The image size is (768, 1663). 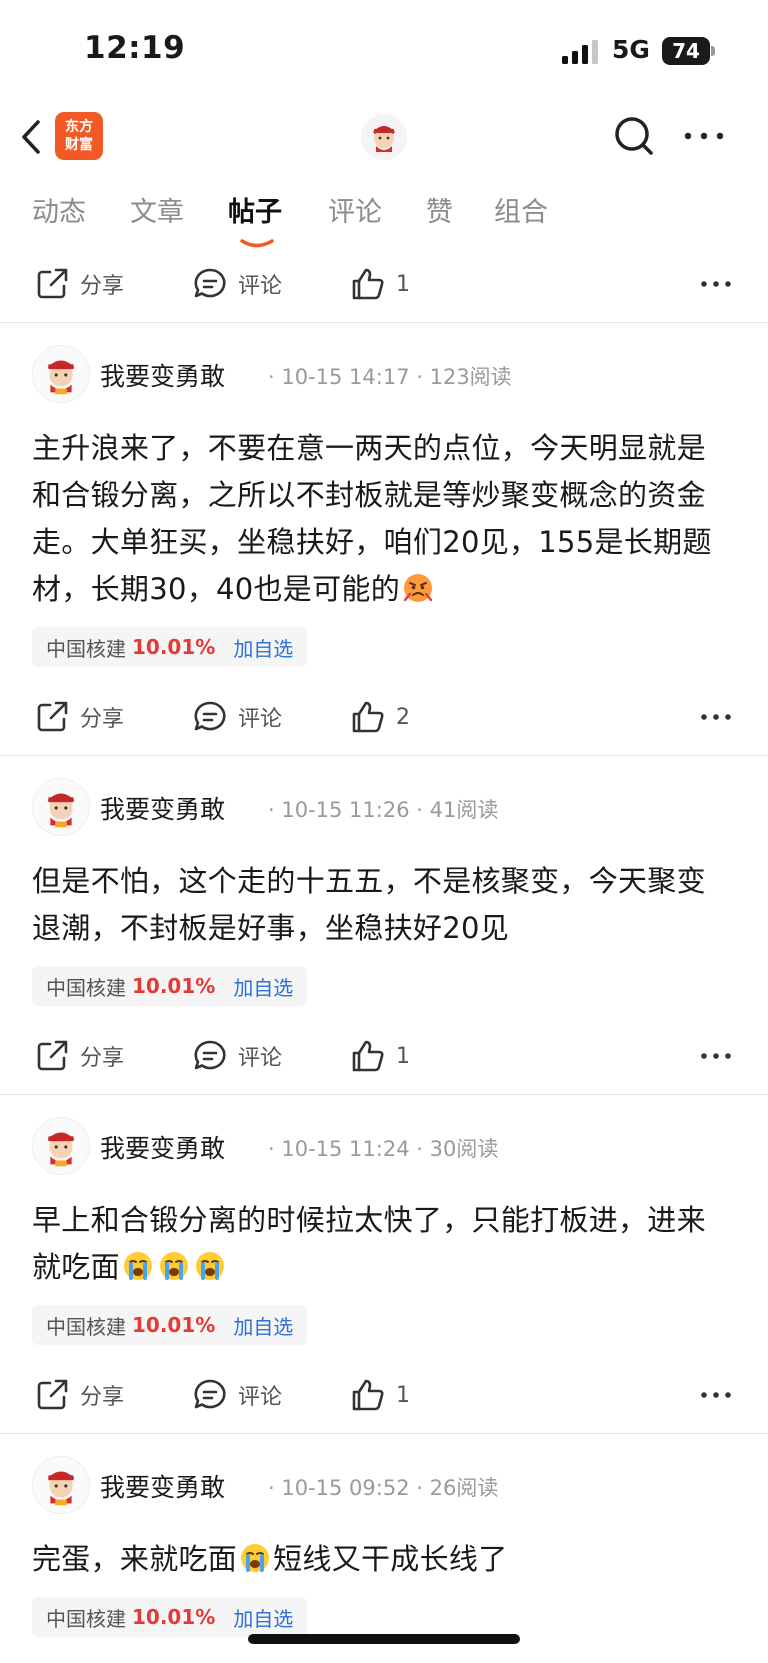 What do you see at coordinates (686, 51) in the screenshot?
I see `battery-level: 74` at bounding box center [686, 51].